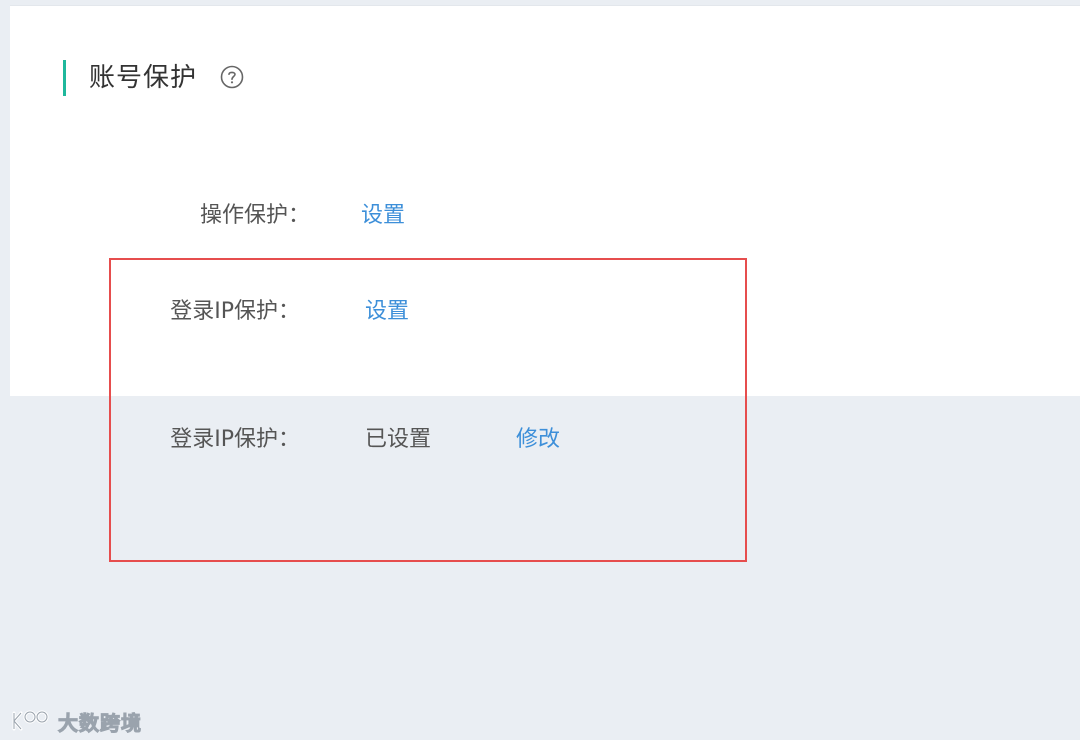 Image resolution: width=1080 pixels, height=740 pixels. What do you see at coordinates (232, 77) in the screenshot?
I see `question-circle-icon` at bounding box center [232, 77].